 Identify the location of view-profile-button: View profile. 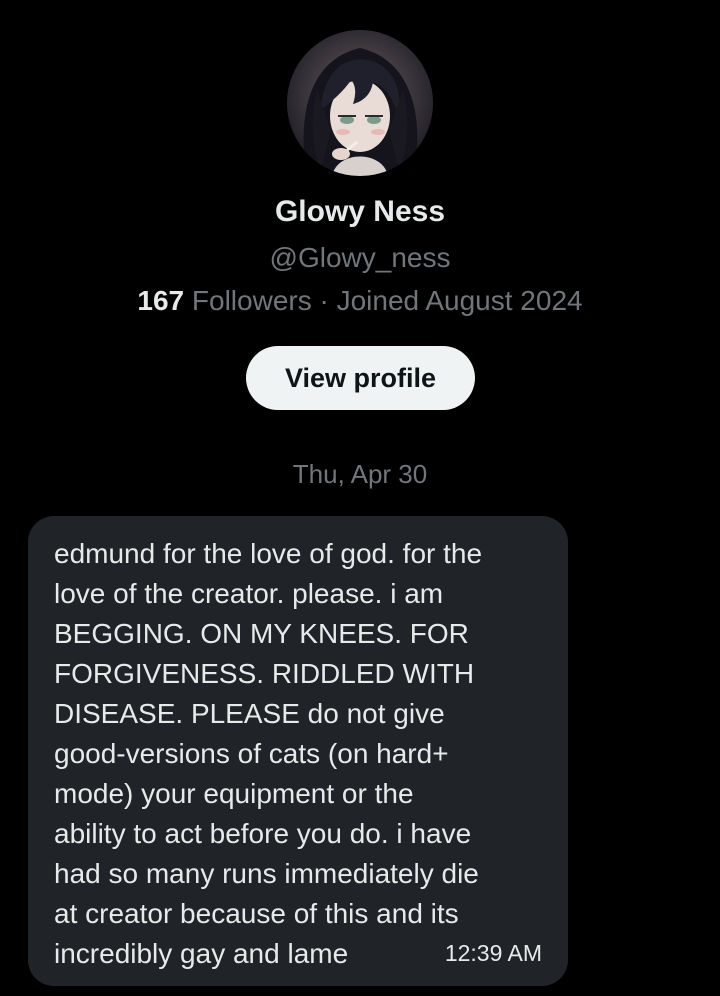
(360, 378).